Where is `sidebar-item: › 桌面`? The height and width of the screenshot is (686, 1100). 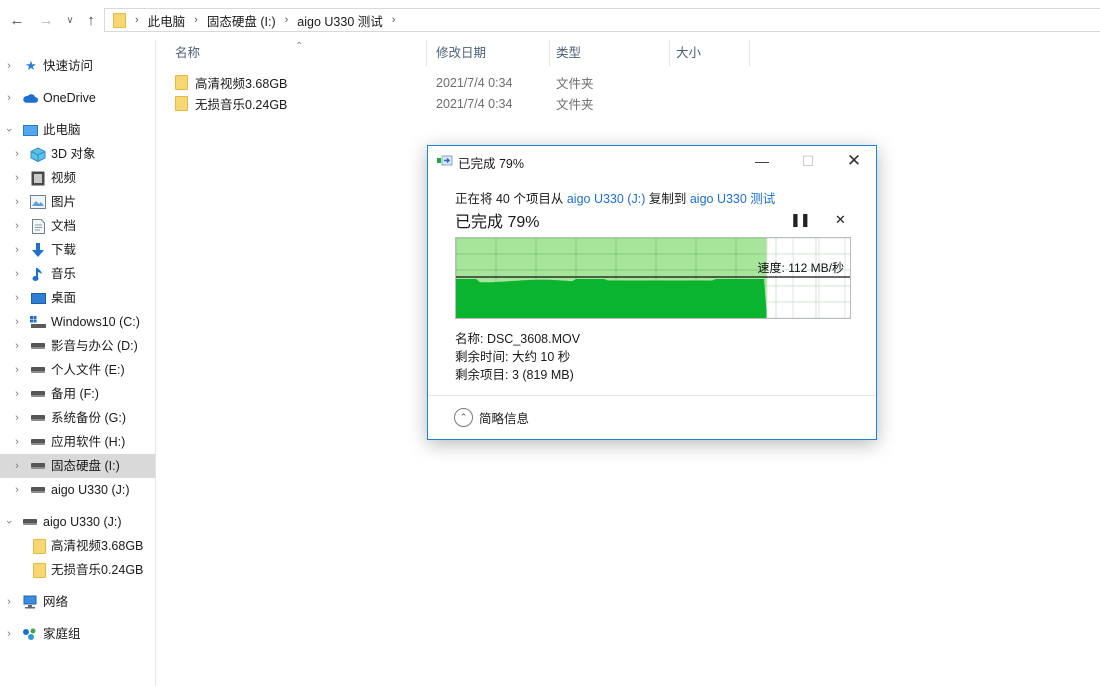 sidebar-item: › 桌面 is located at coordinates (77, 298).